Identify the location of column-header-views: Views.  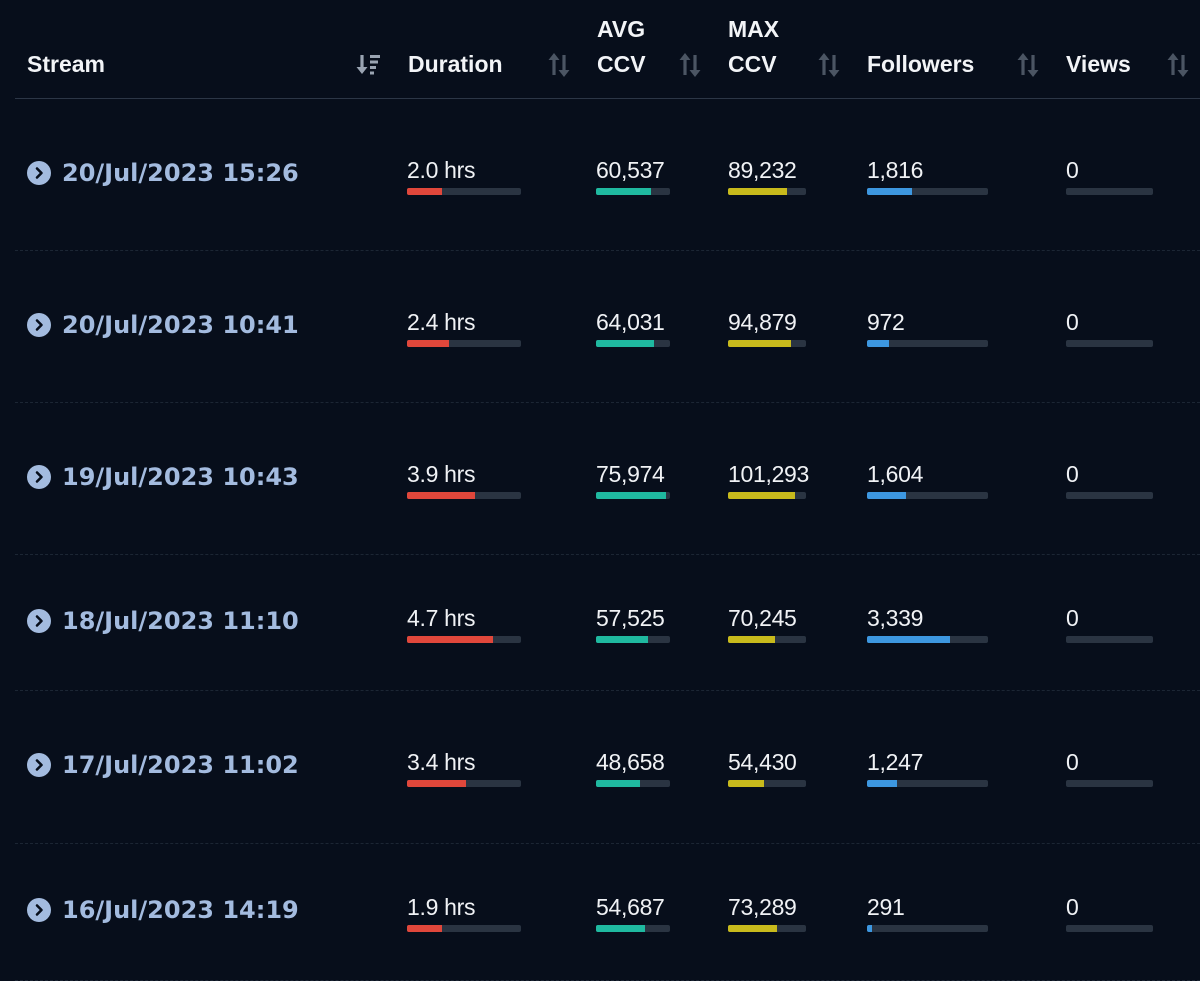
(1098, 64).